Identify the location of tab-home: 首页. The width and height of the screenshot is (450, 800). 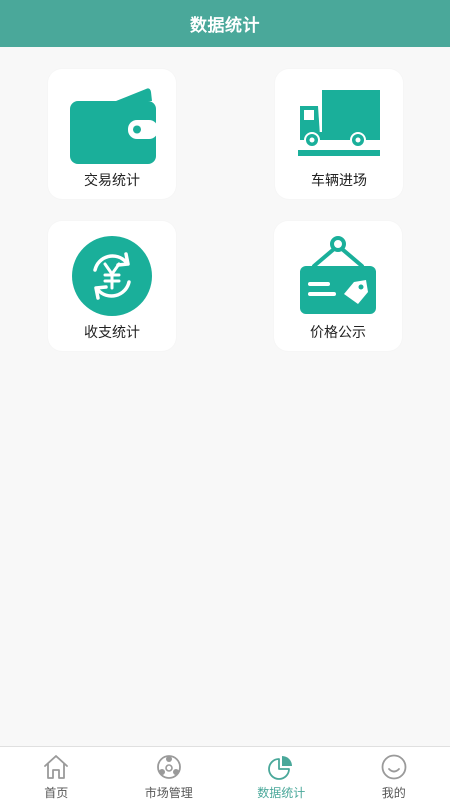
(56, 773).